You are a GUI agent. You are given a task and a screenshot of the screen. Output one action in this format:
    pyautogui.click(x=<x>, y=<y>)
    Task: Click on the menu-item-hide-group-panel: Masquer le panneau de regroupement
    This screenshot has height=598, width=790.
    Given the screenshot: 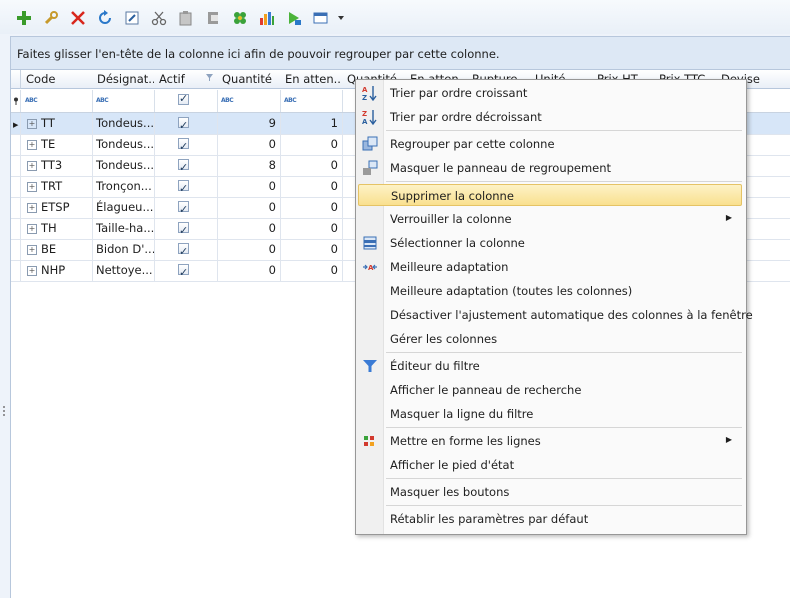 What is the action you would take?
    pyautogui.click(x=550, y=168)
    